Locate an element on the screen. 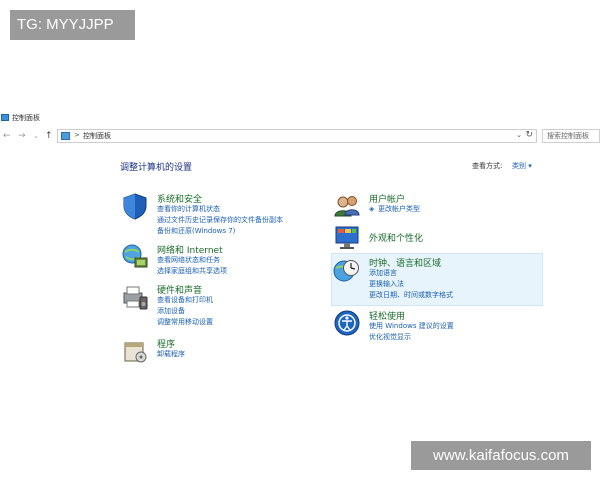 The image size is (600, 480). category-link: 选择家庭组和共享选项 is located at coordinates (192, 271).